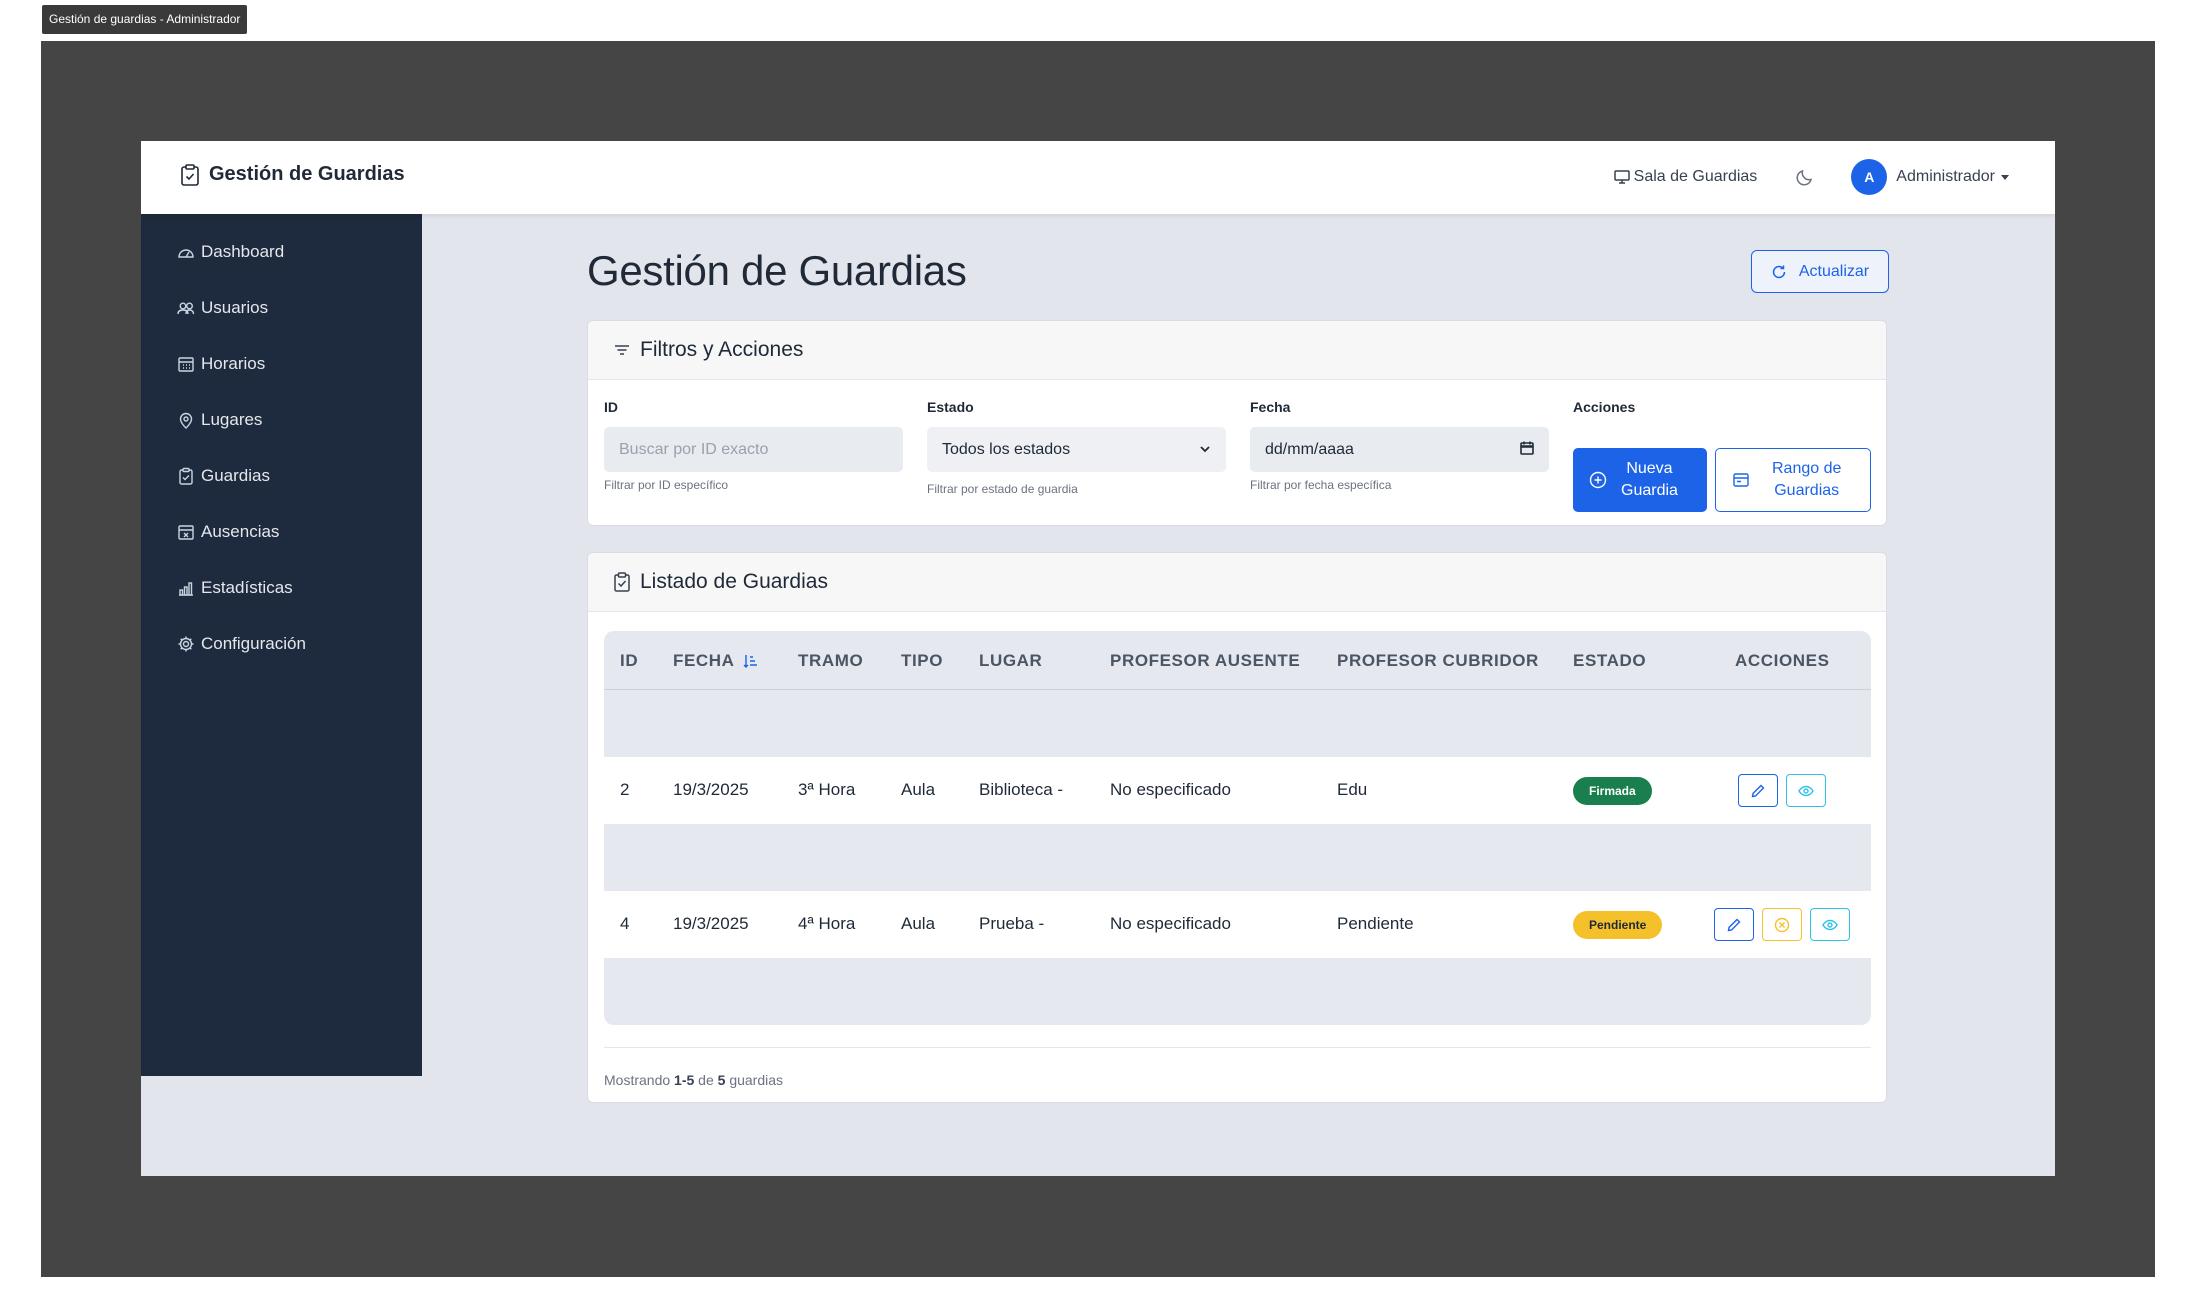 The width and height of the screenshot is (2186, 1310). I want to click on user-menu-toggle: Administrador, so click(1952, 177).